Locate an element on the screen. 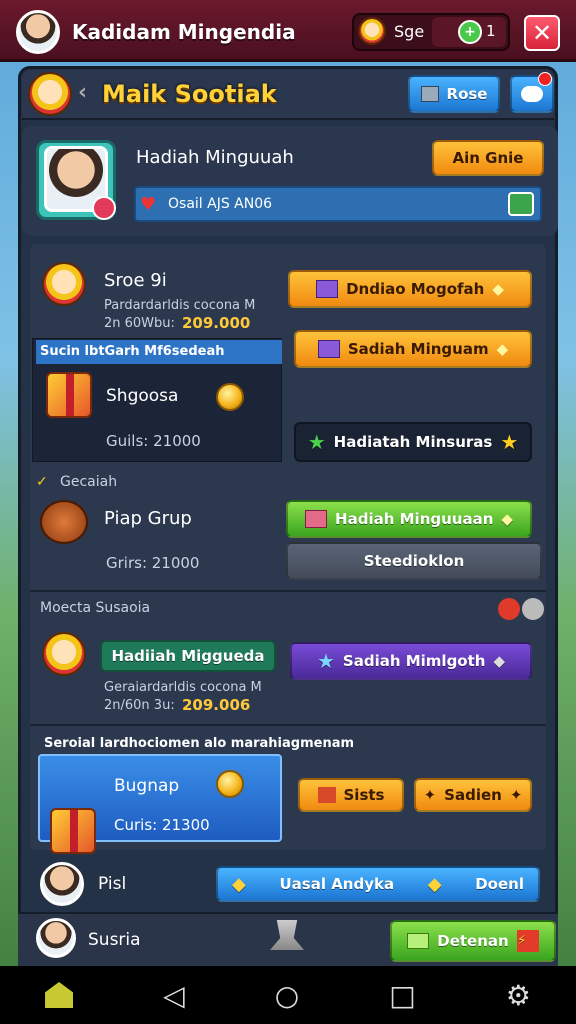  row2-button: Hadiah Minguuaan ◆ is located at coordinates (409, 519).